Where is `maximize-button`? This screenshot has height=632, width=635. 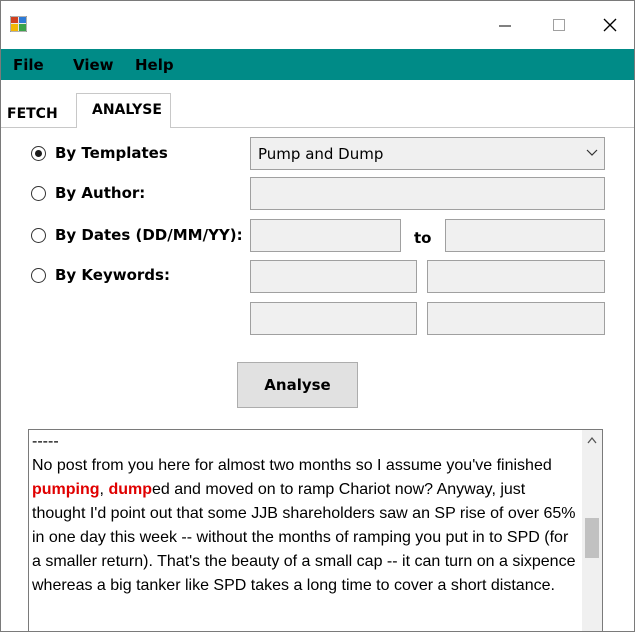
maximize-button is located at coordinates (559, 25).